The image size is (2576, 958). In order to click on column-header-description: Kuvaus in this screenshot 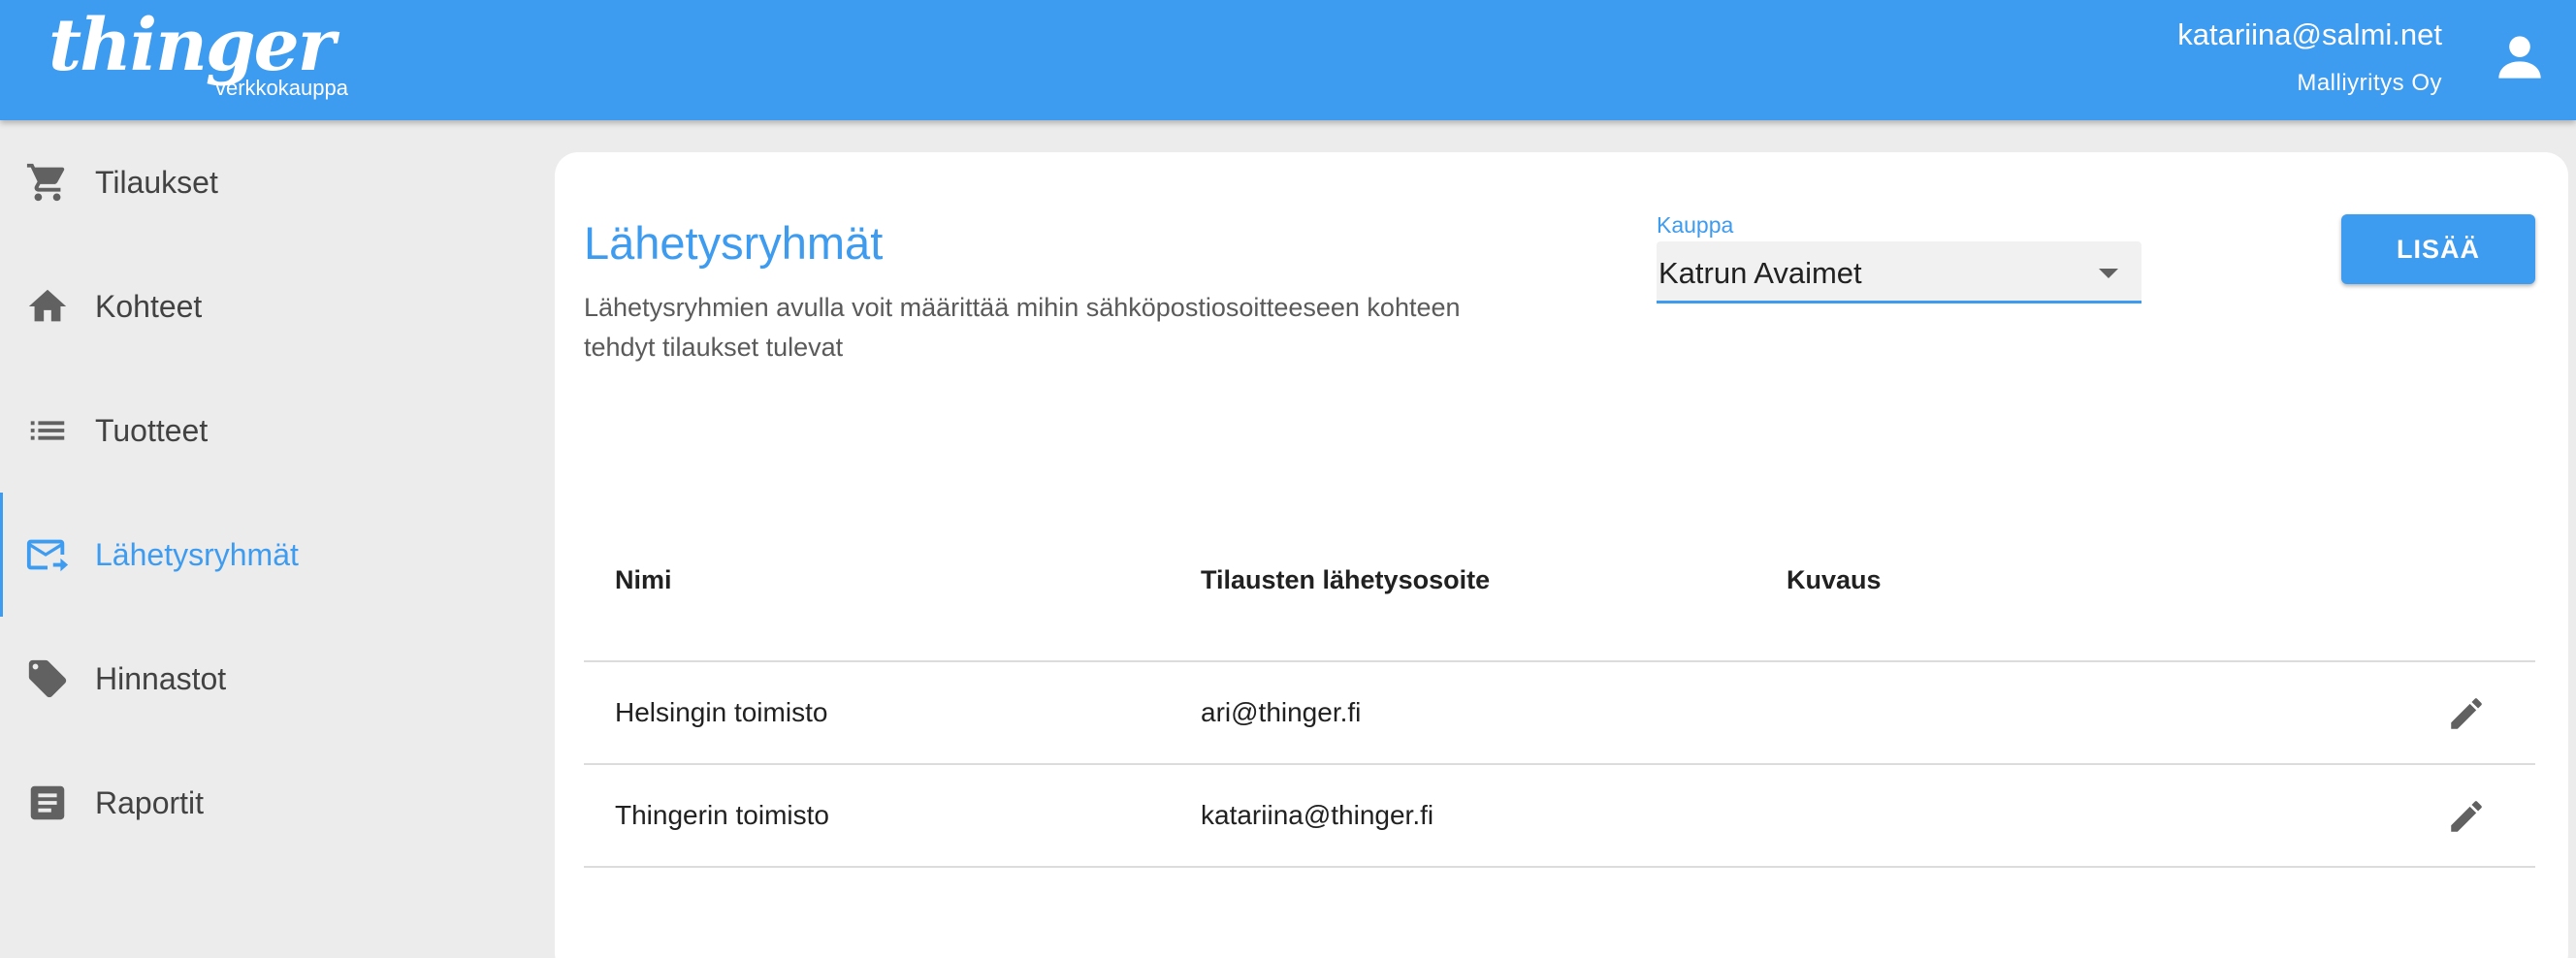, I will do `click(1834, 580)`.